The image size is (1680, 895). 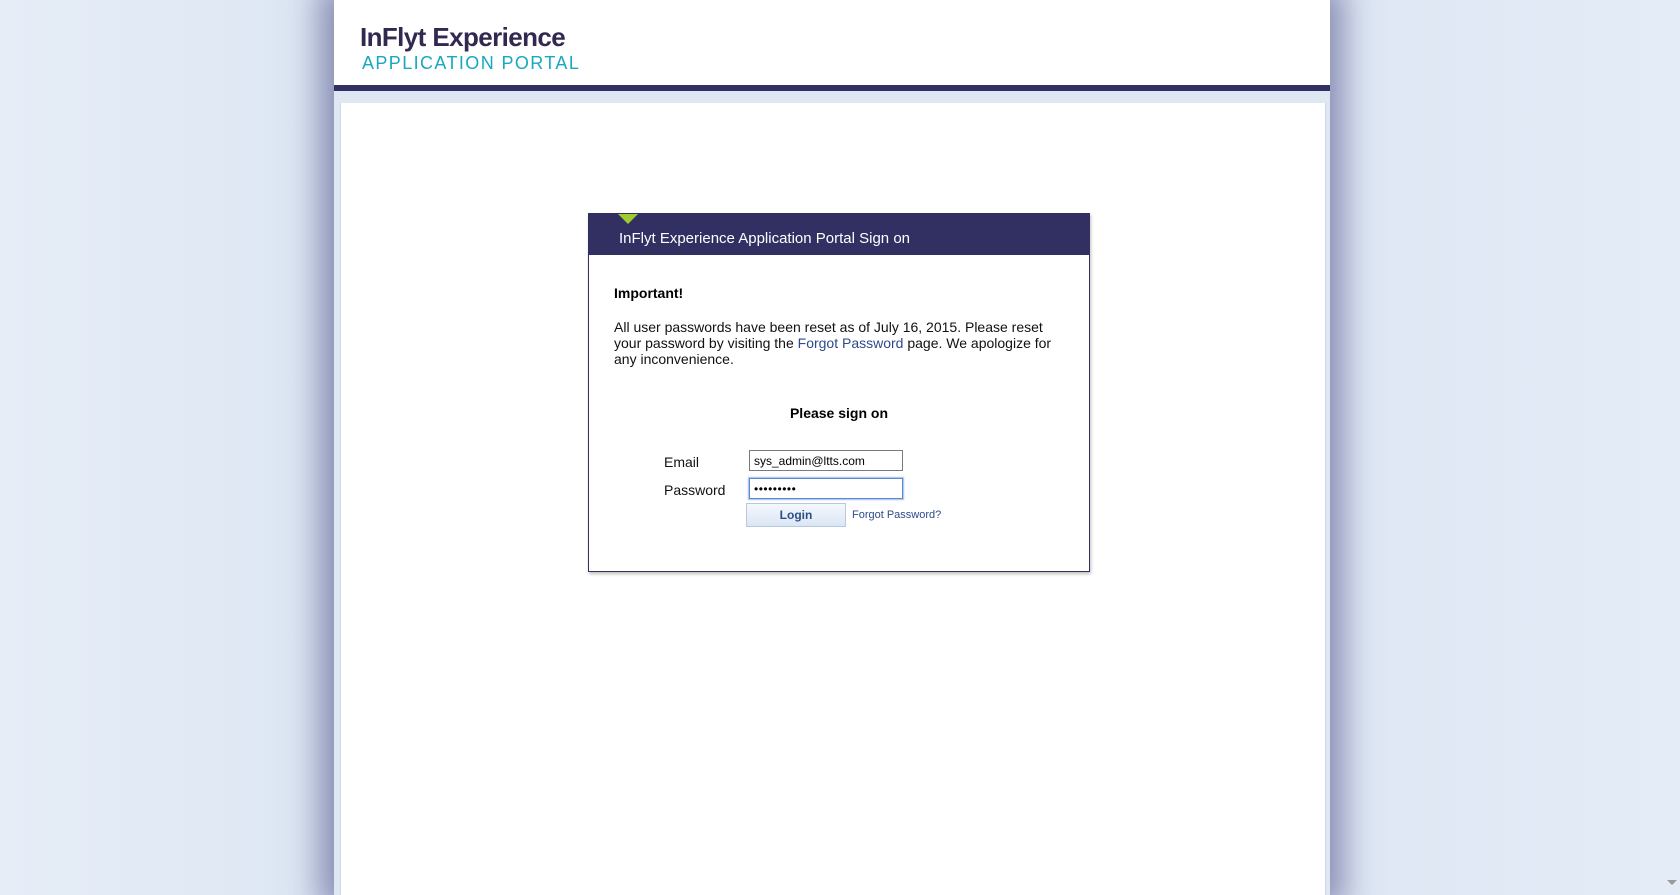 What do you see at coordinates (463, 37) in the screenshot?
I see `logo-title: InFlyt Experience` at bounding box center [463, 37].